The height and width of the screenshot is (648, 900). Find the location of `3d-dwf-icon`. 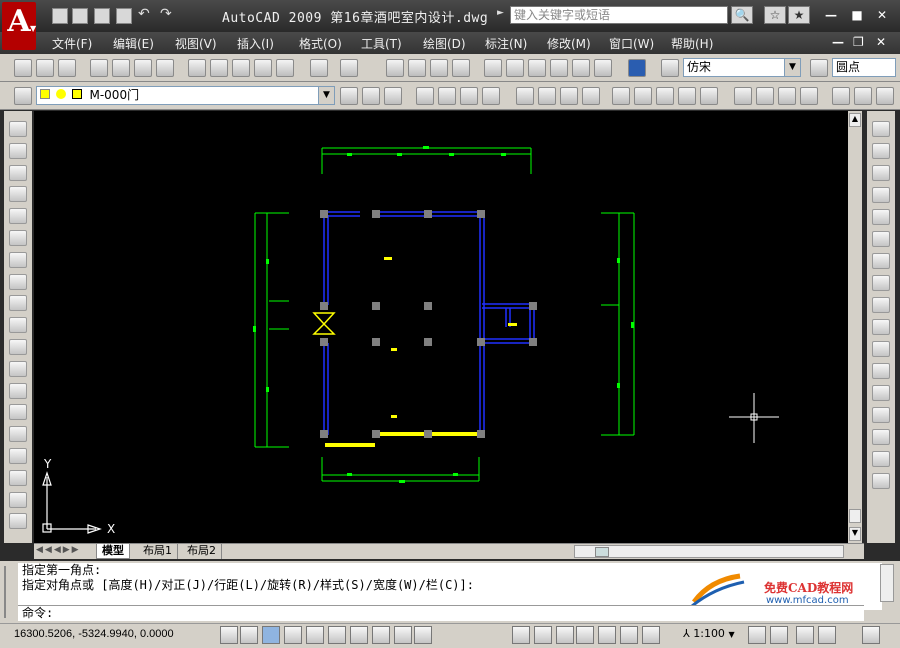

3d-dwf-icon is located at coordinates (165, 68).